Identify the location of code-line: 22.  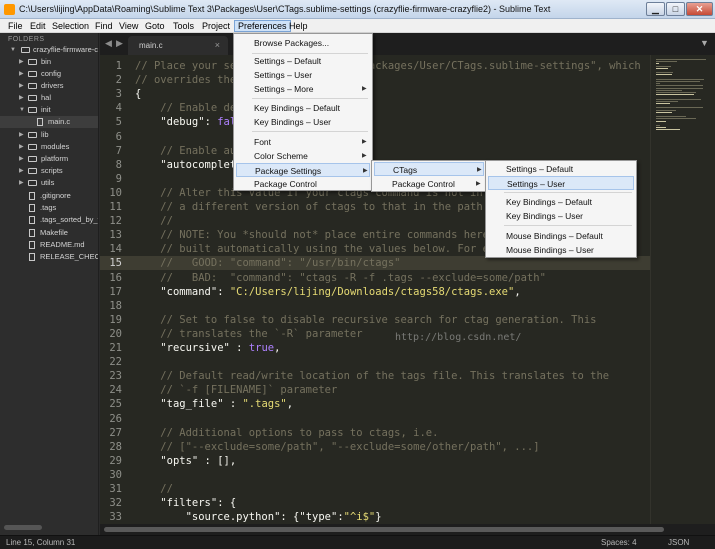
(375, 362).